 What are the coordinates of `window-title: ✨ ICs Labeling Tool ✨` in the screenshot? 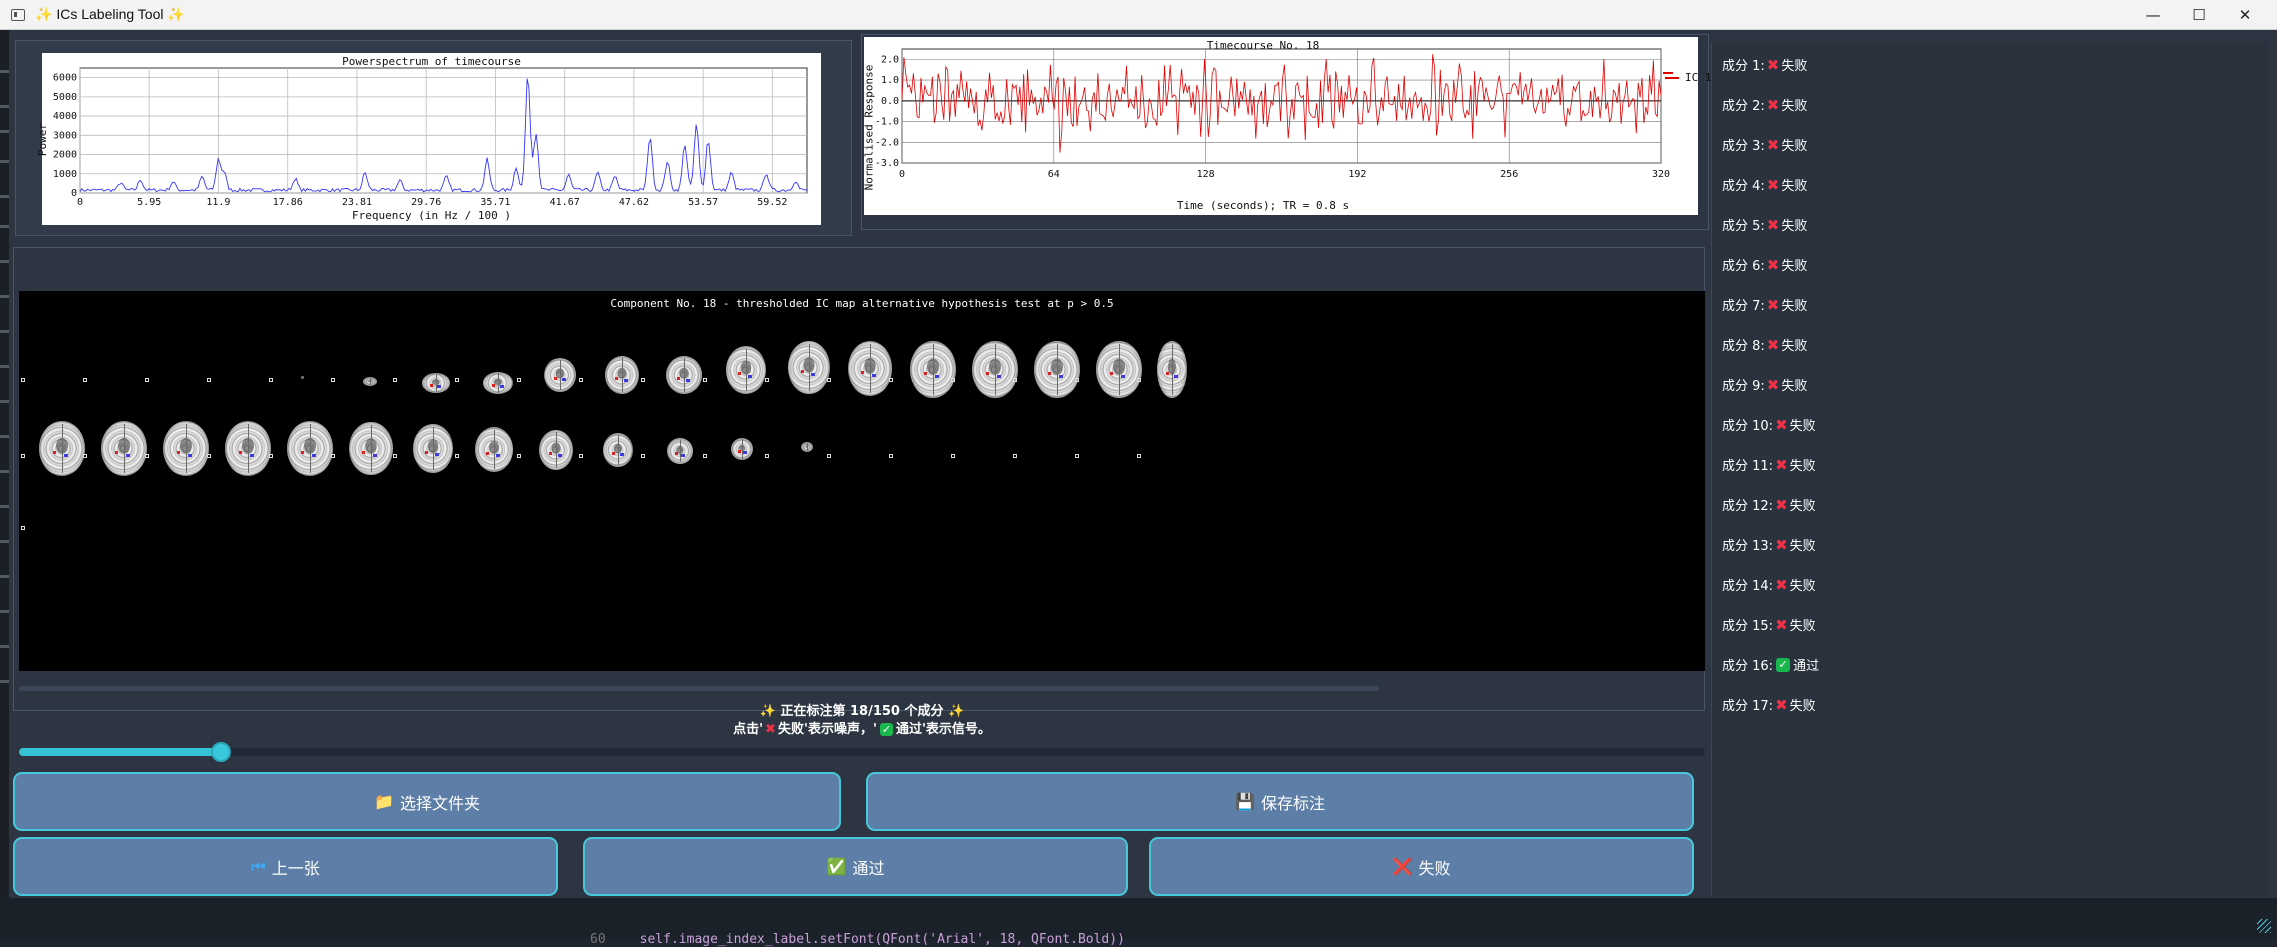 It's located at (110, 14).